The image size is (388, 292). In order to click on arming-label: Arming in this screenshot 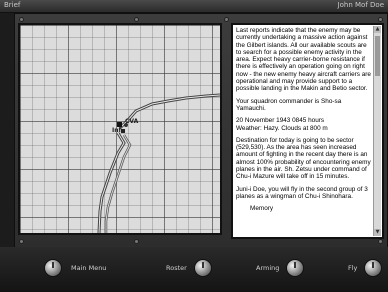, I will do `click(268, 268)`.